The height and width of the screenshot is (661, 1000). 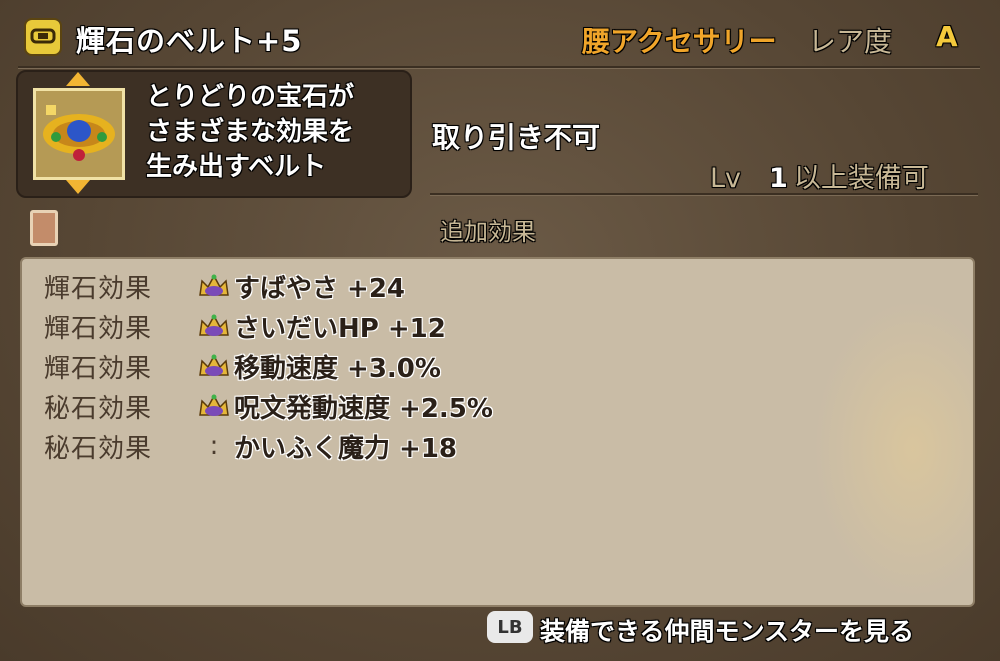 I want to click on description-line: とりどりの宝石が, so click(x=250, y=97).